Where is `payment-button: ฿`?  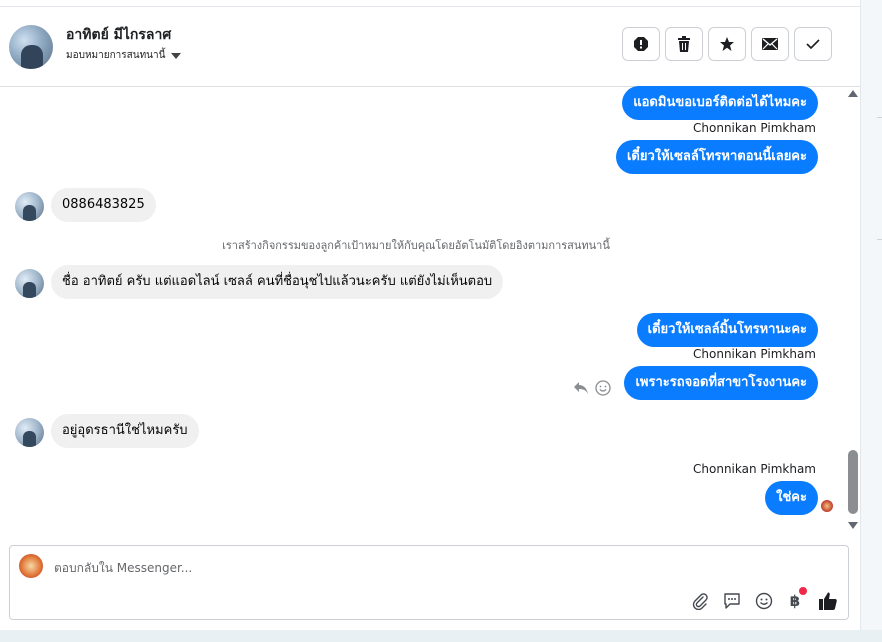 payment-button: ฿ is located at coordinates (795, 599).